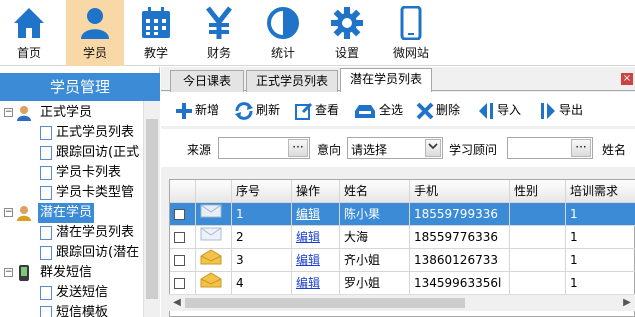 This screenshot has height=317, width=635. Describe the element at coordinates (82, 311) in the screenshot. I see `tree-label: 短信模板` at that location.